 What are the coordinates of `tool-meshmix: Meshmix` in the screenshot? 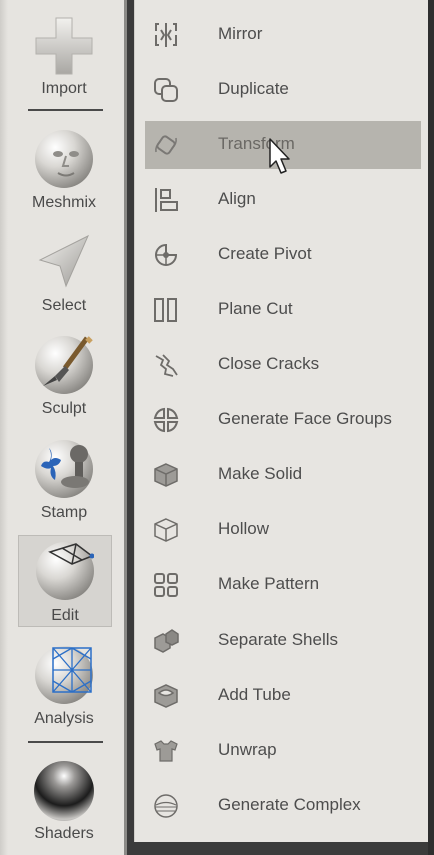 It's located at (64, 171).